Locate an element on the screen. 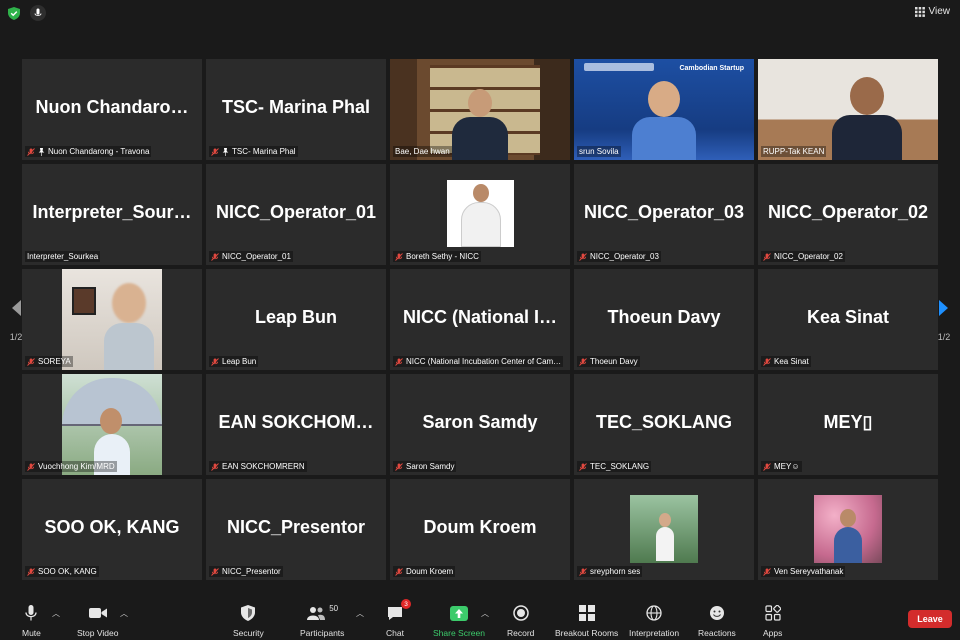 This screenshot has width=960, height=640. participant-name-label: Nuon Chandarong - Travona is located at coordinates (88, 151).